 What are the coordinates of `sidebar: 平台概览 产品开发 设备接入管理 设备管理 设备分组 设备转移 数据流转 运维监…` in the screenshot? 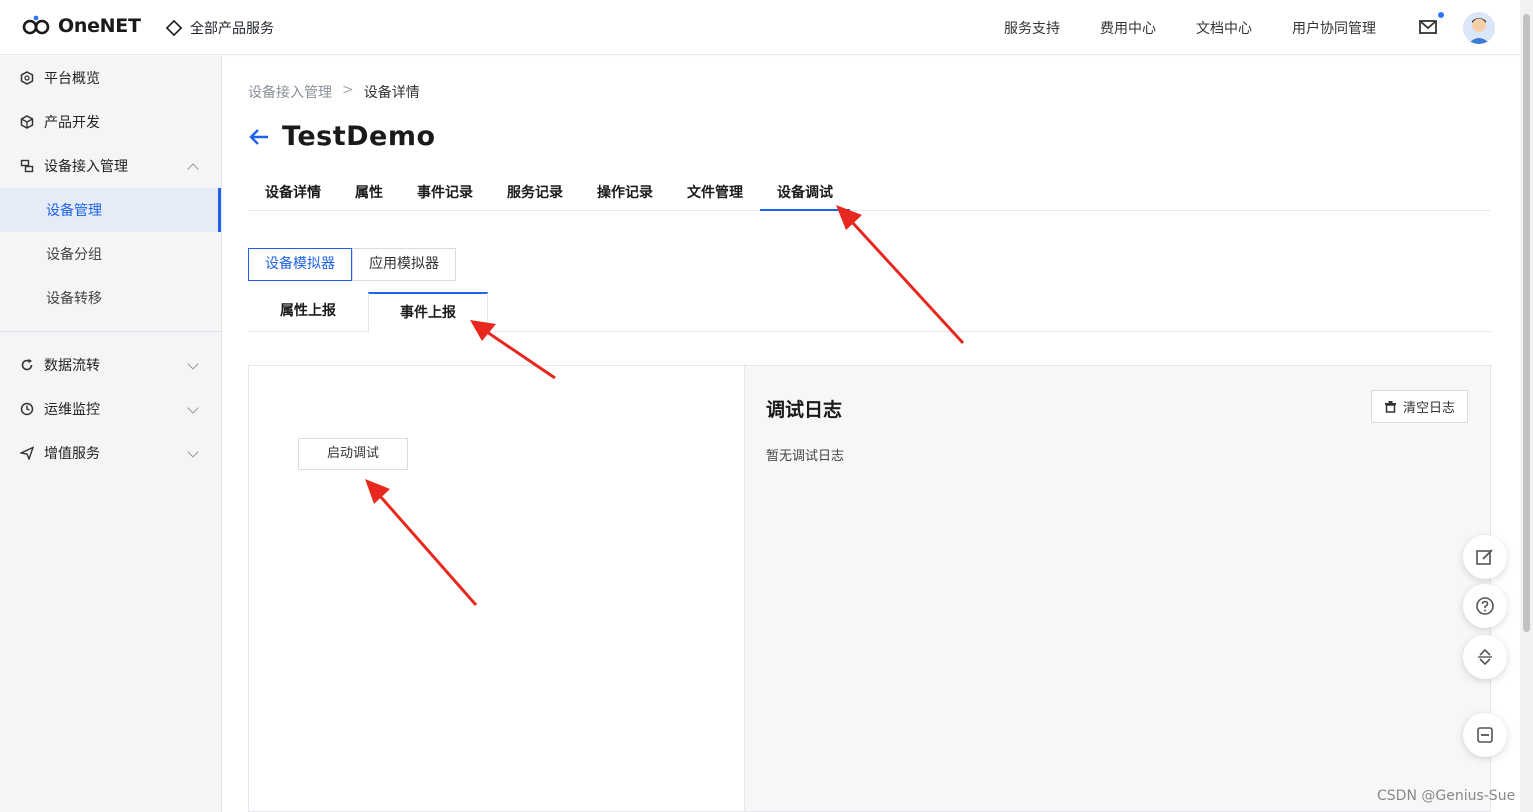 It's located at (111, 434).